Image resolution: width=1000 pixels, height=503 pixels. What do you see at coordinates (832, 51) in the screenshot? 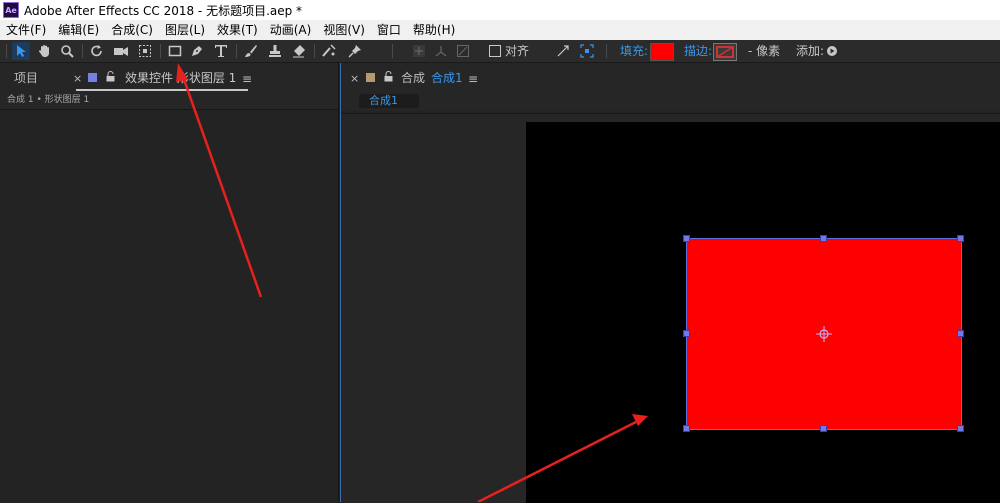
I see `add-play-icon` at bounding box center [832, 51].